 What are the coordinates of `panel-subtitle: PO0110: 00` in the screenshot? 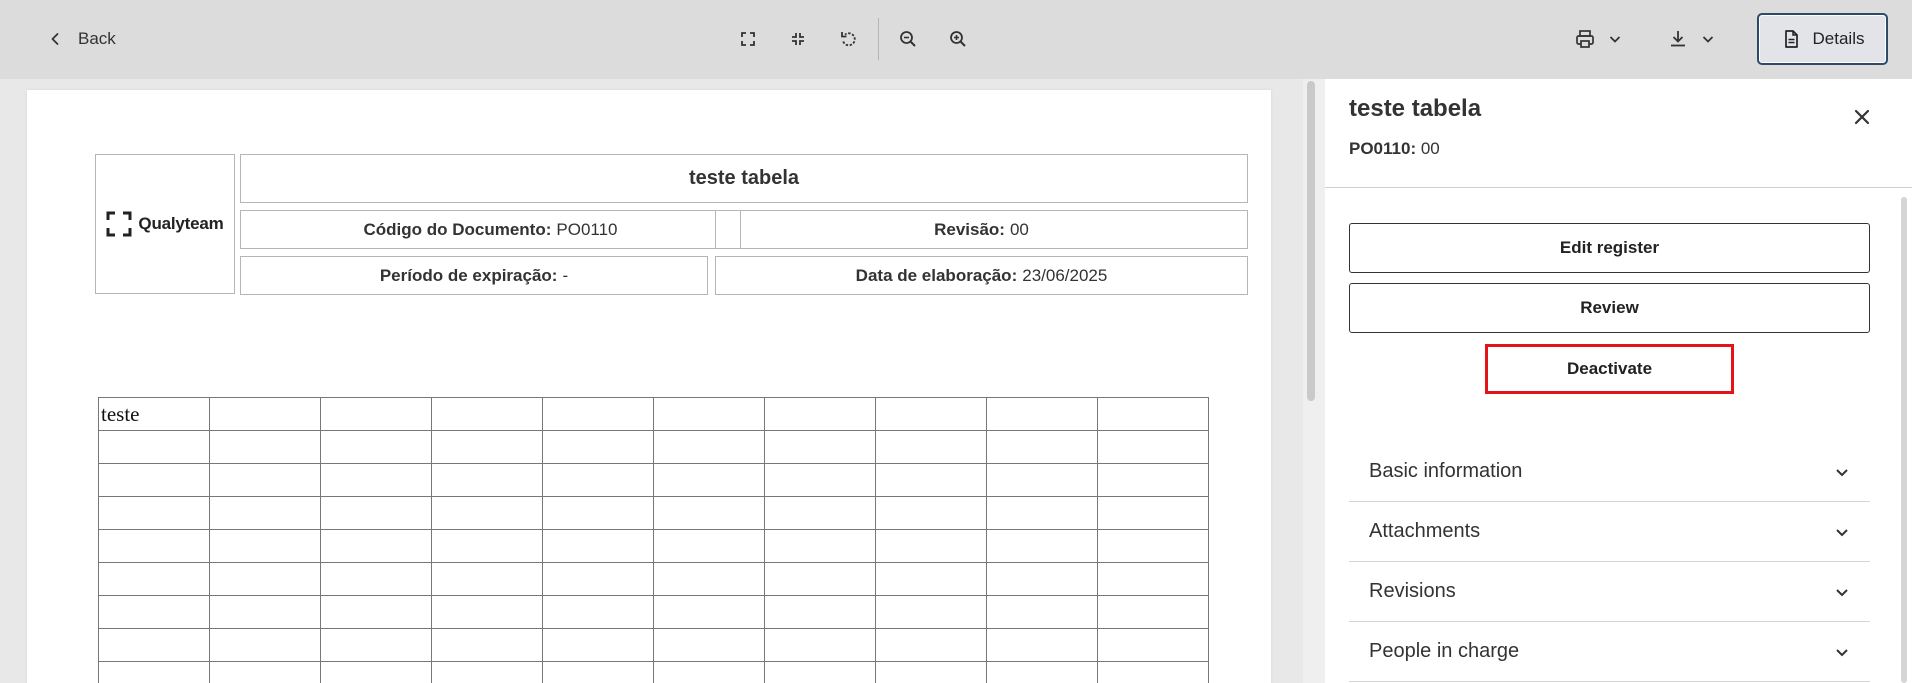 It's located at (1394, 149).